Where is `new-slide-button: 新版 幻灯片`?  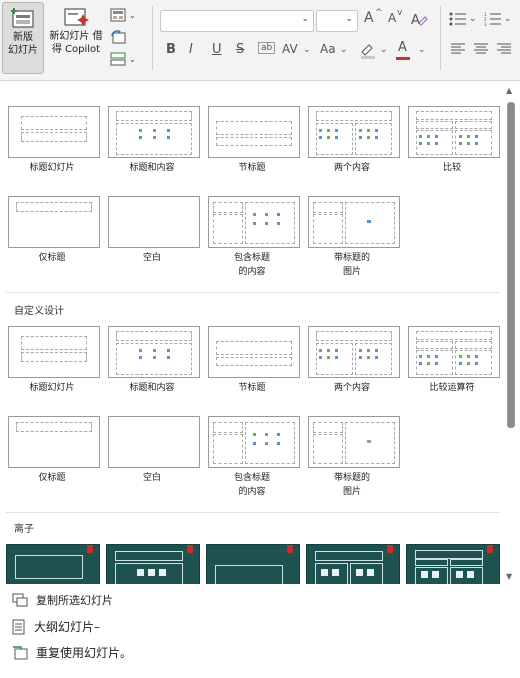
new-slide-button: 新版 幻灯片 is located at coordinates (23, 38).